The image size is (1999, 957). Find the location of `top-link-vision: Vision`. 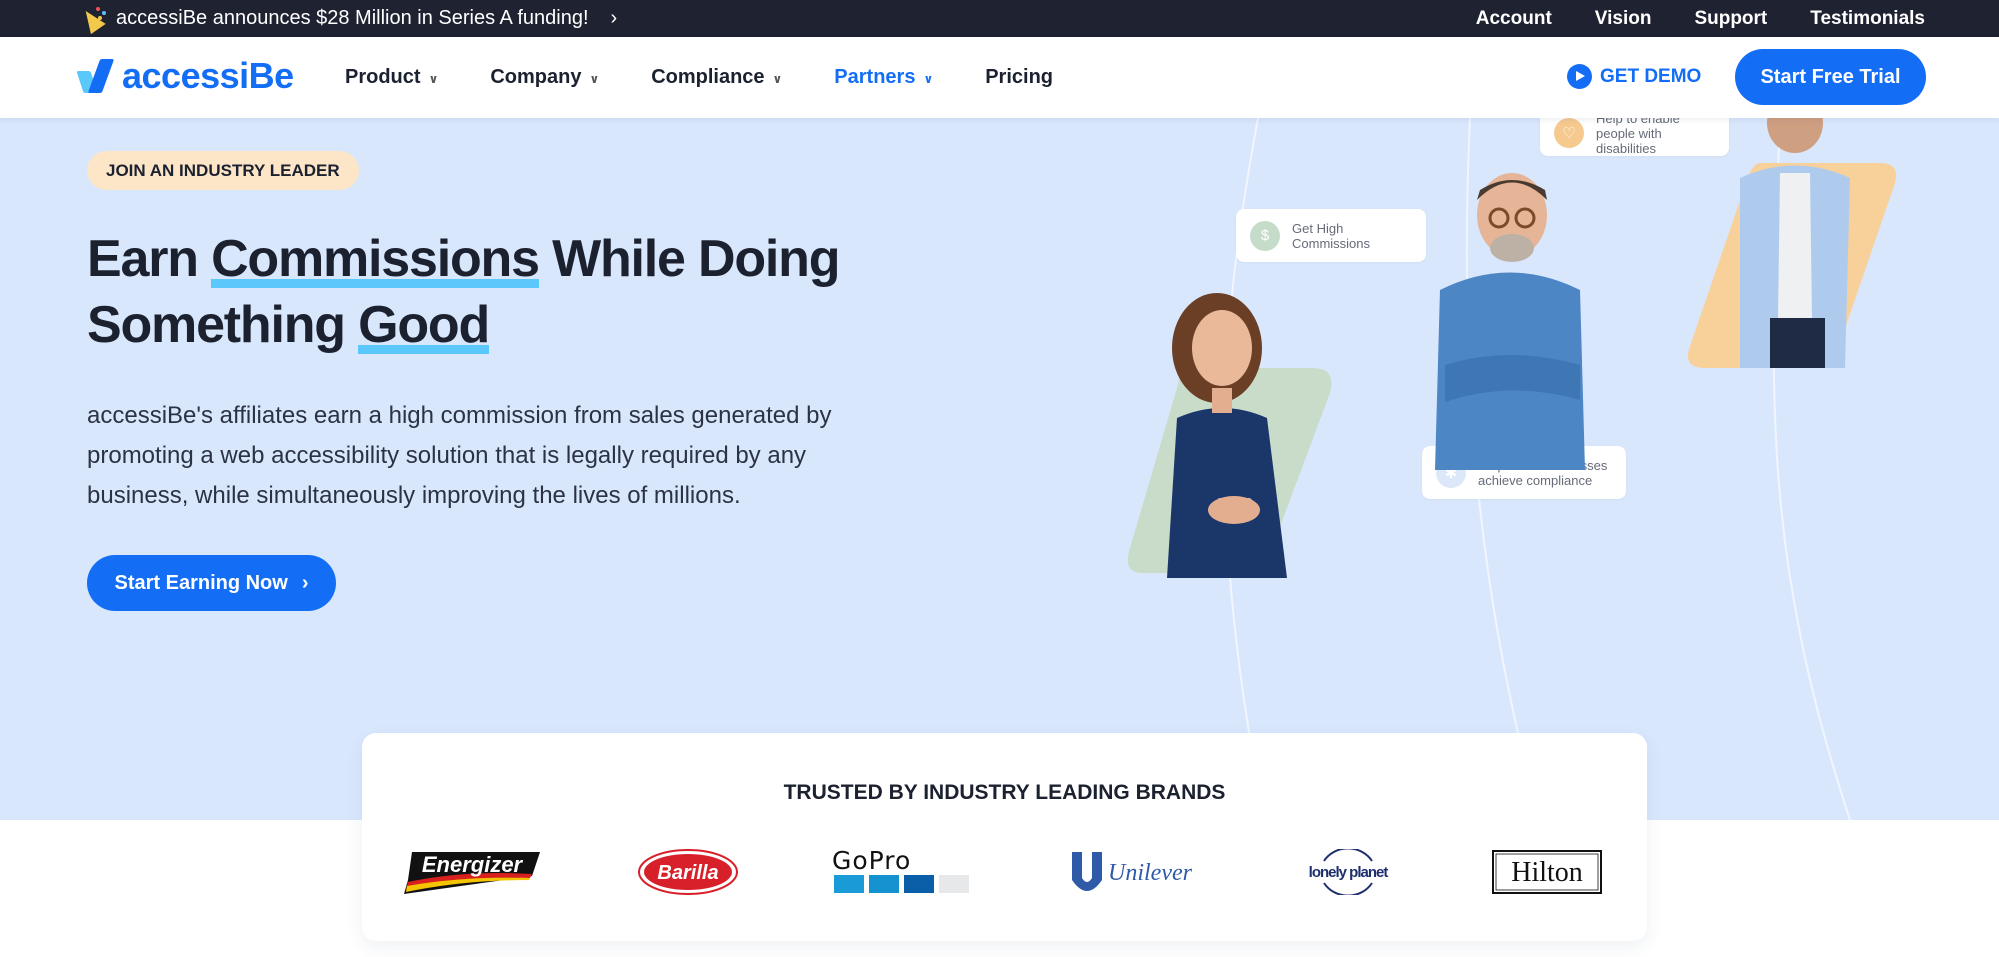

top-link-vision: Vision is located at coordinates (1623, 19).